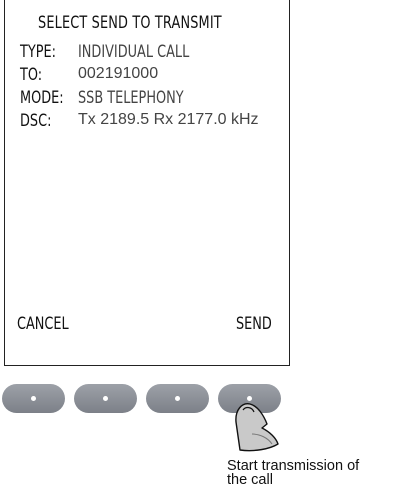 This screenshot has height=494, width=404. What do you see at coordinates (42, 97) in the screenshot?
I see `field-mode-label: MODE:` at bounding box center [42, 97].